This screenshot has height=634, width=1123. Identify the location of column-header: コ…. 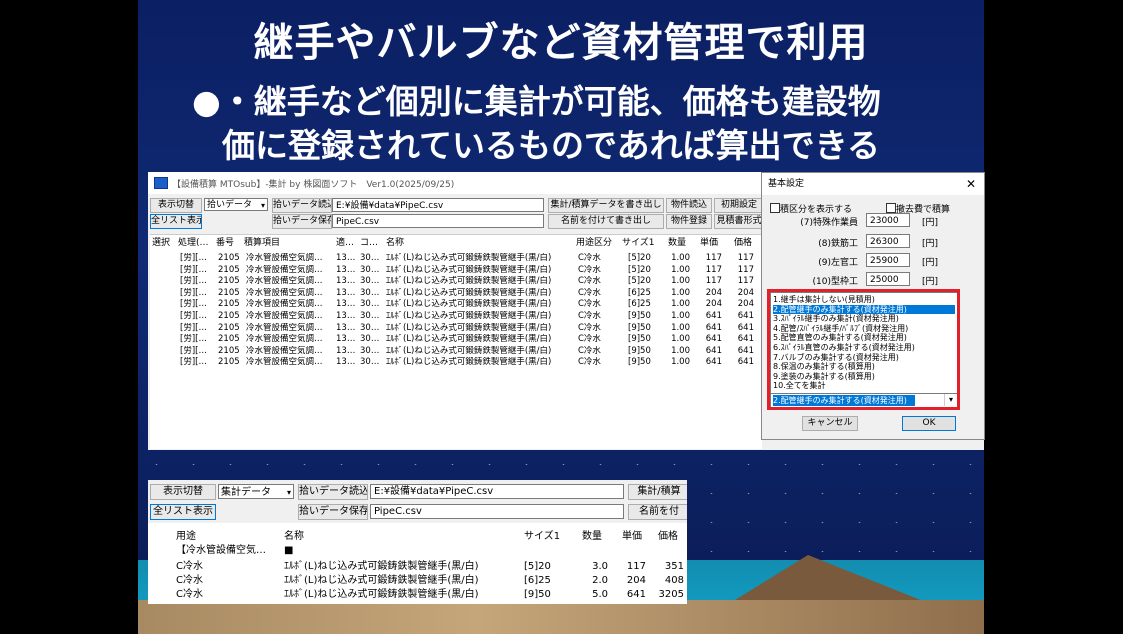
(369, 243).